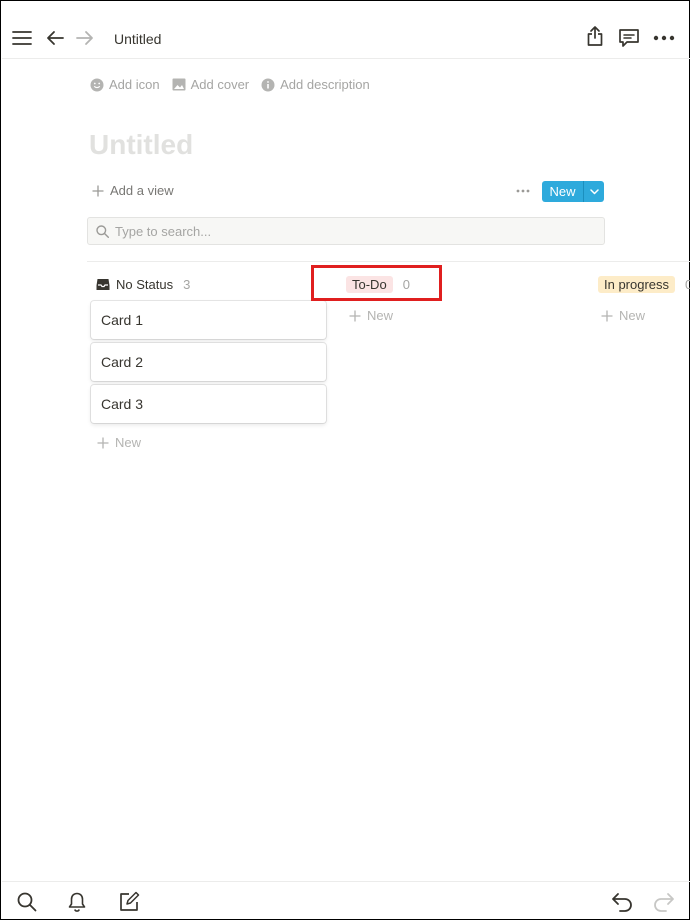 The image size is (690, 920). What do you see at coordinates (664, 902) in the screenshot?
I see `redo-icon` at bounding box center [664, 902].